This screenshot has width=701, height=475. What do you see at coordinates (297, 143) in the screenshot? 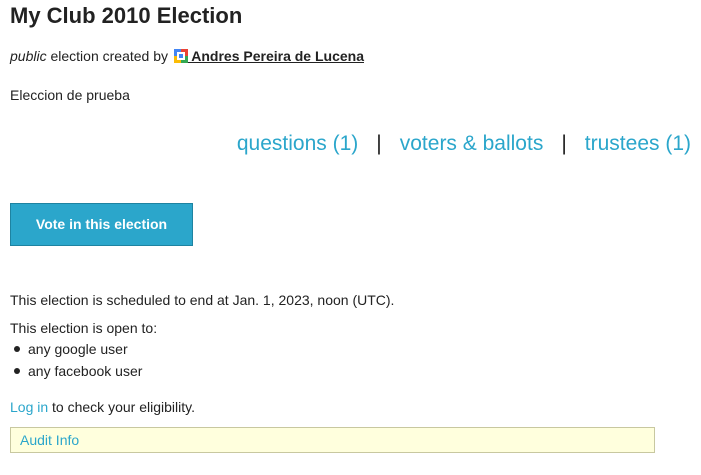
I see `questions-link: questions (1)` at bounding box center [297, 143].